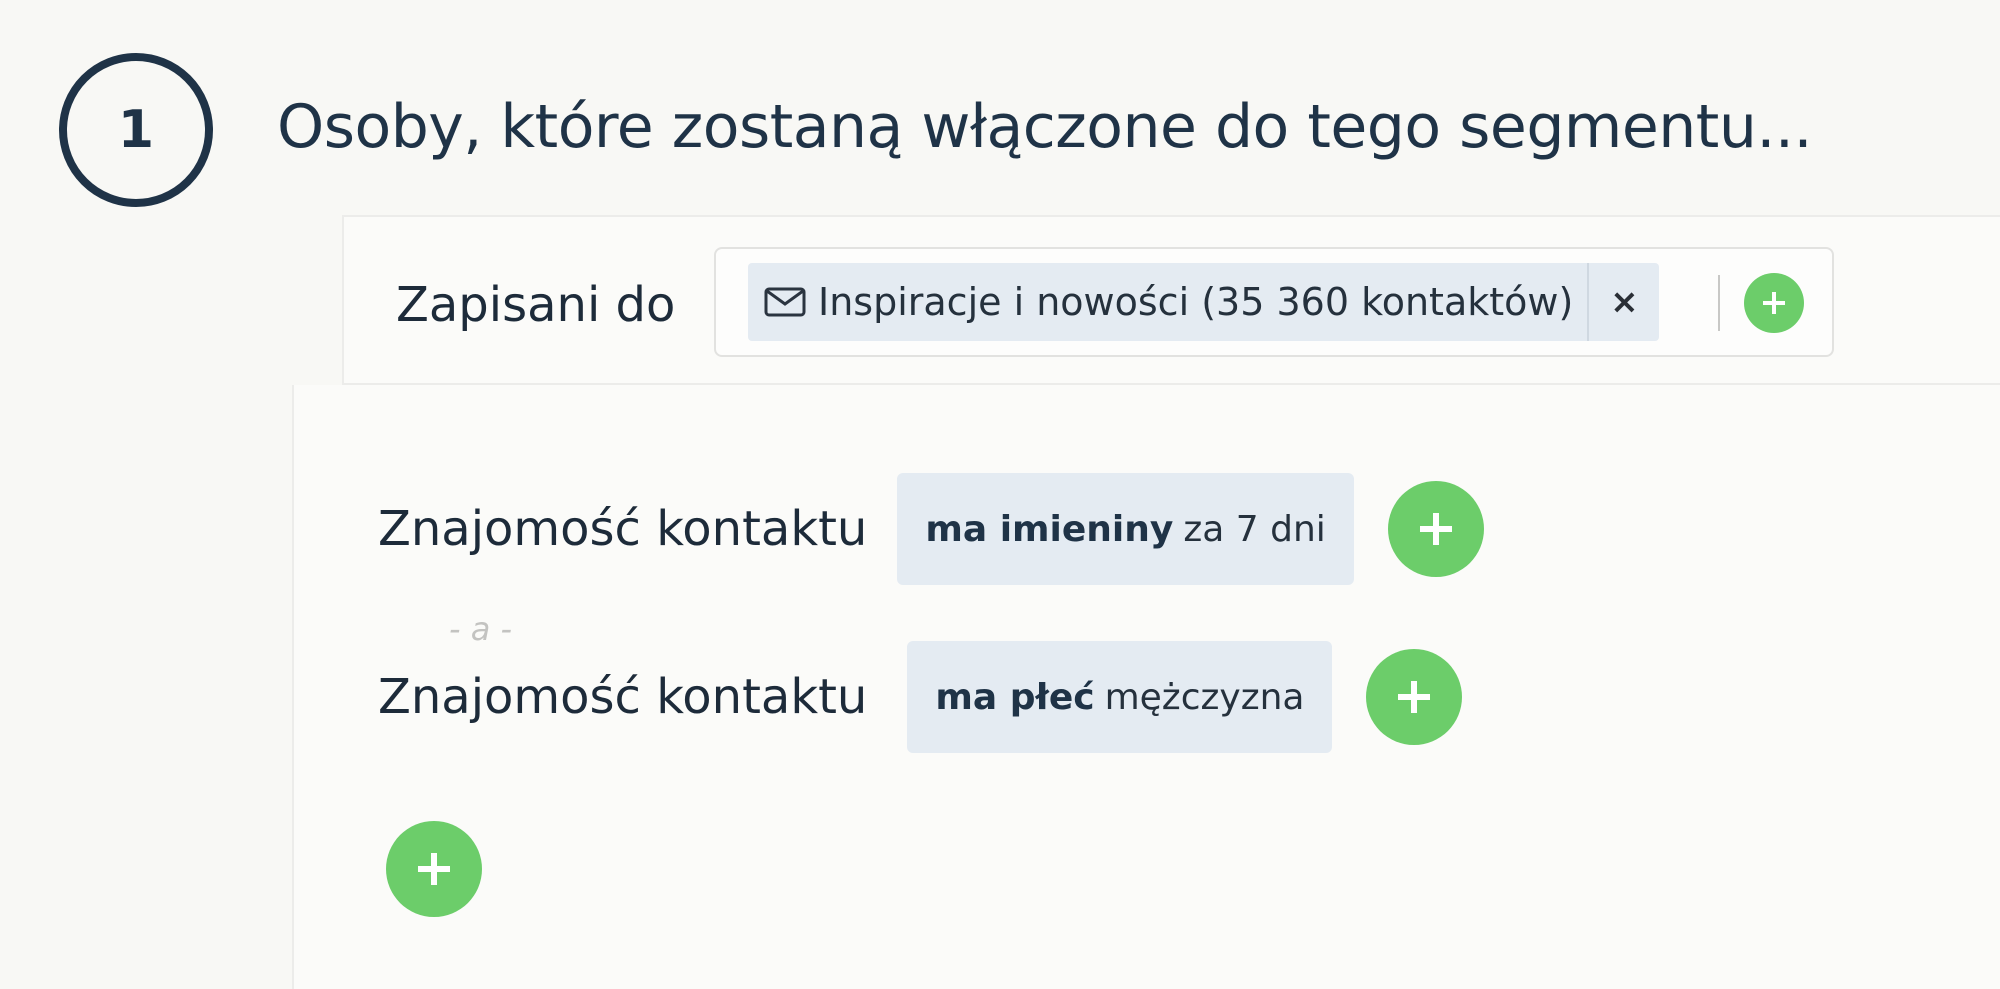  I want to click on condition-chip: ma imieniny za 7 dni, so click(1125, 529).